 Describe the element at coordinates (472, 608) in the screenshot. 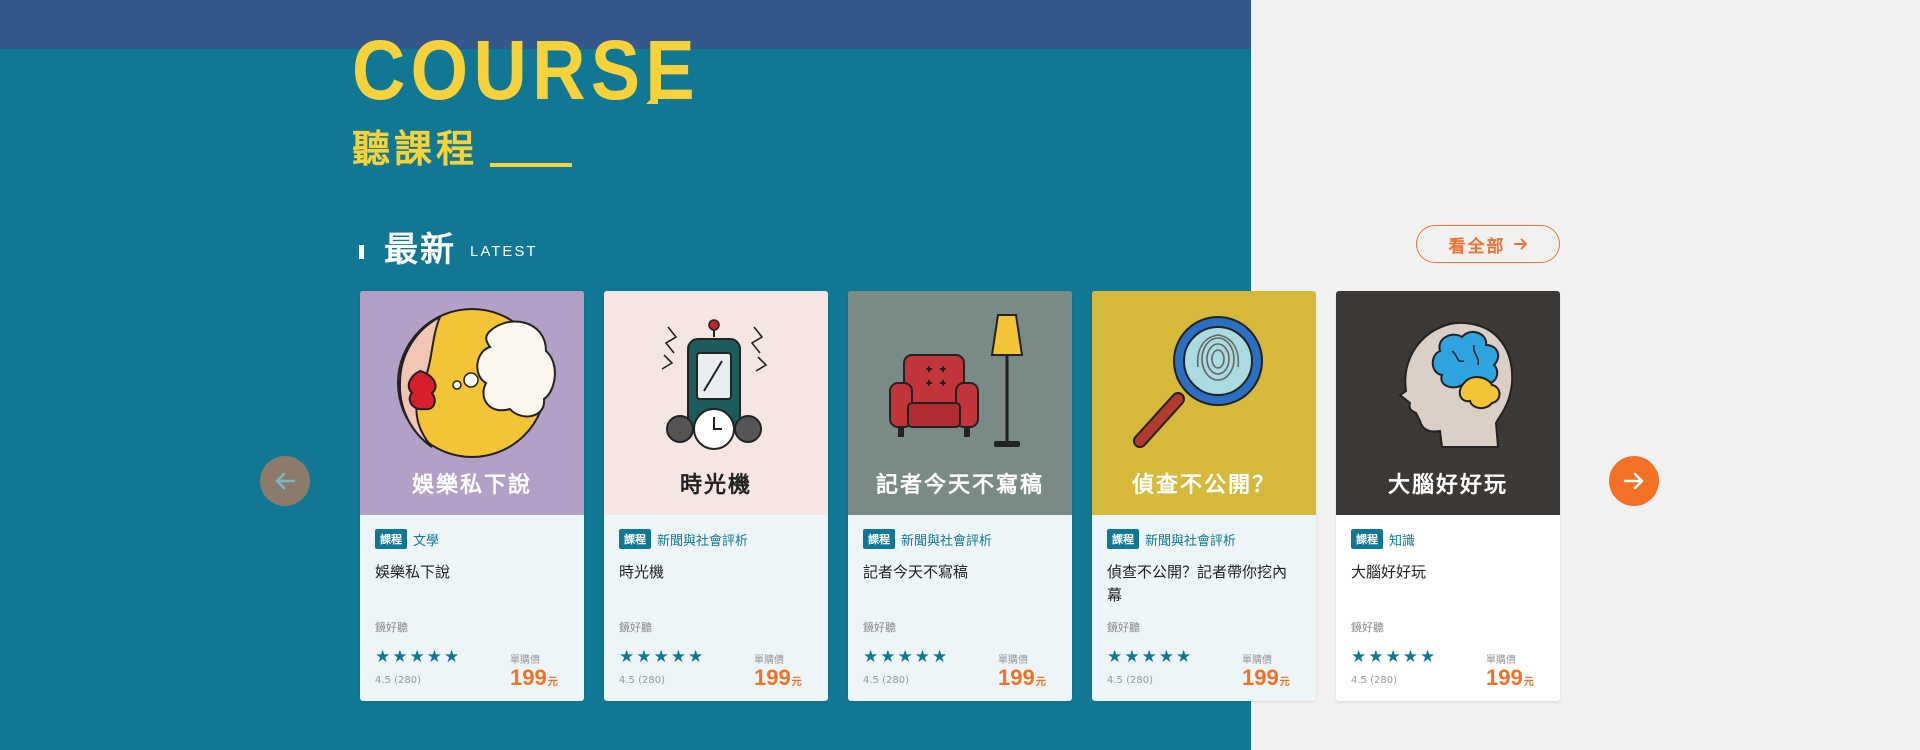

I see `card-body: 課程 文學 娛樂私下說 鏡好聽 ★ ★ ★ ★ ★ 4.5 (280) 單購價 199元` at that location.